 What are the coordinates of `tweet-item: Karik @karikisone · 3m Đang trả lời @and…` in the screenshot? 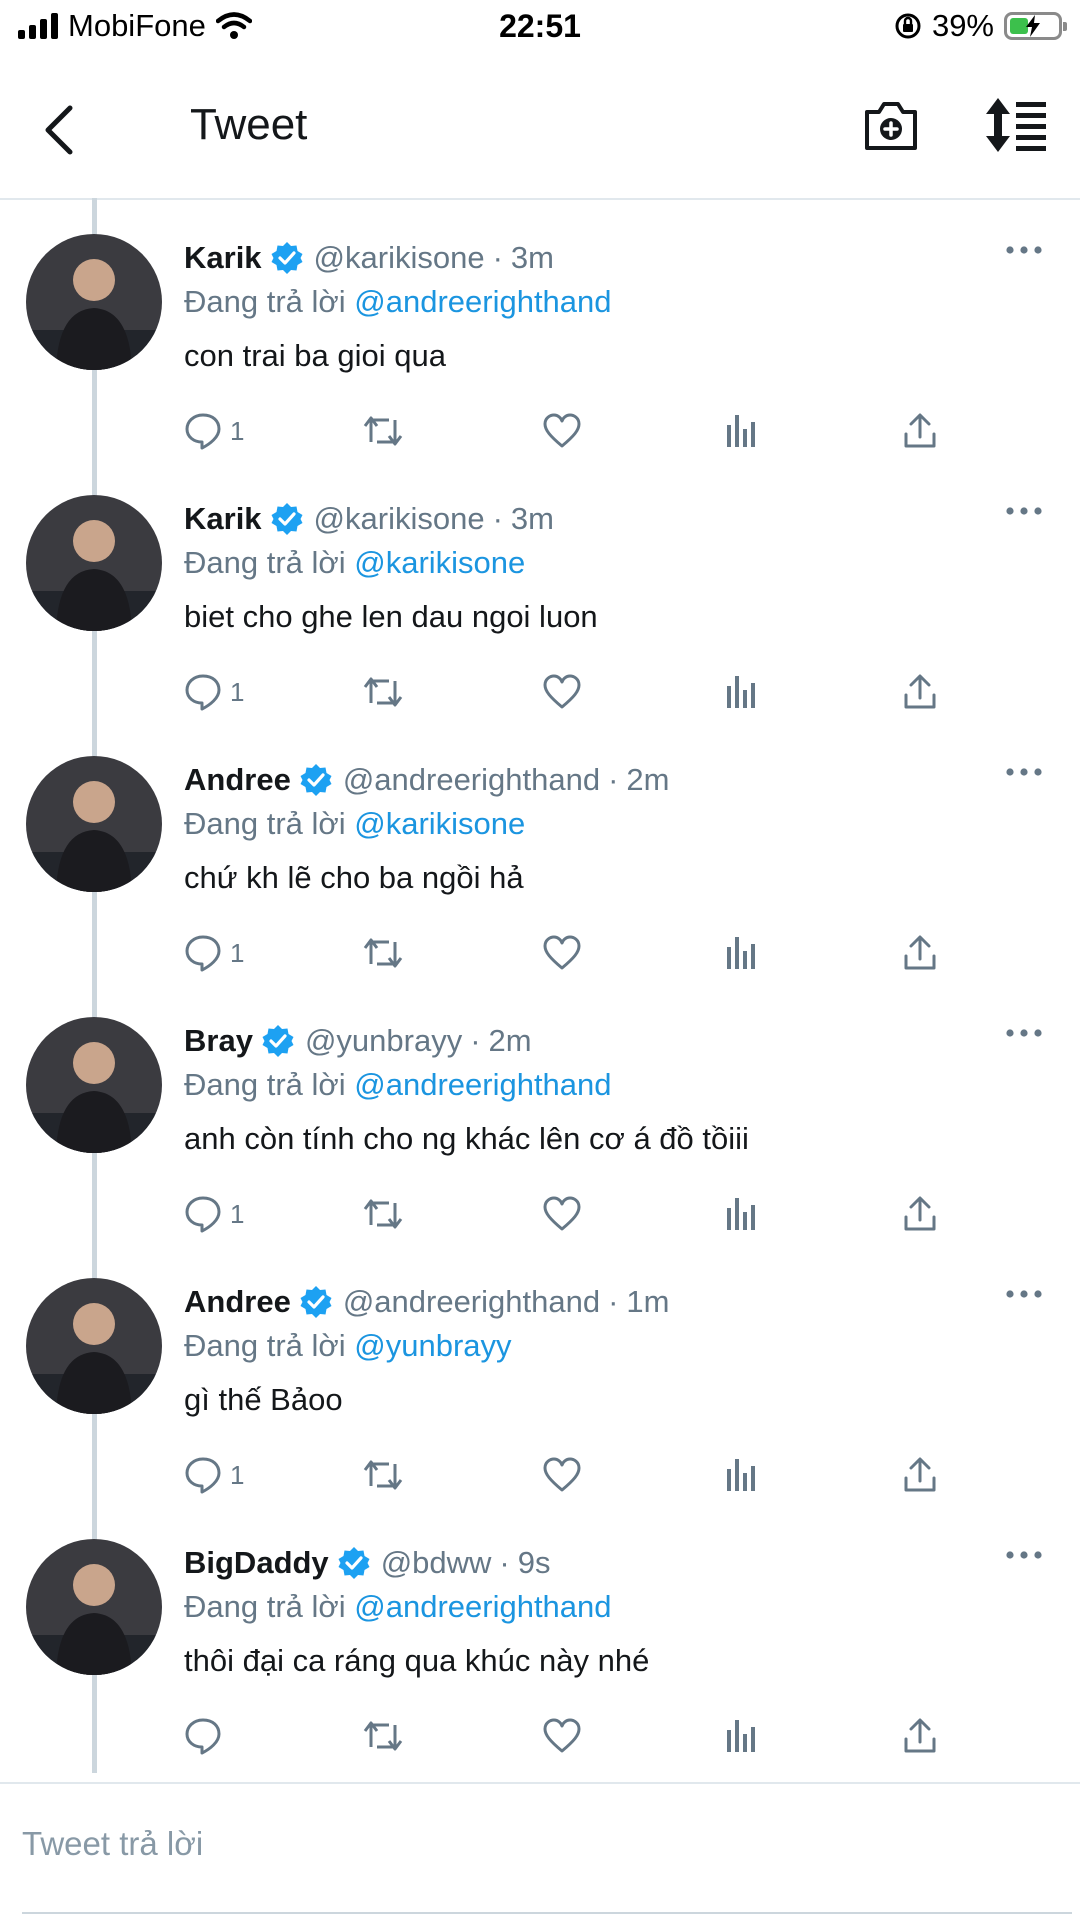 It's located at (540, 328).